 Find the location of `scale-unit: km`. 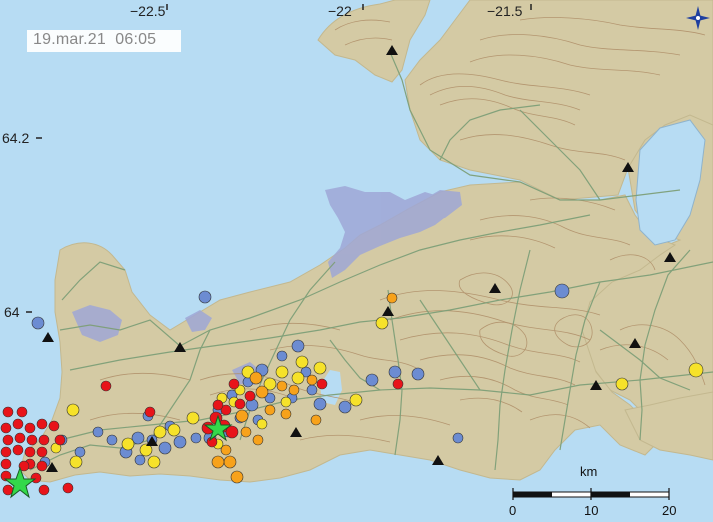

scale-unit: km is located at coordinates (588, 471).